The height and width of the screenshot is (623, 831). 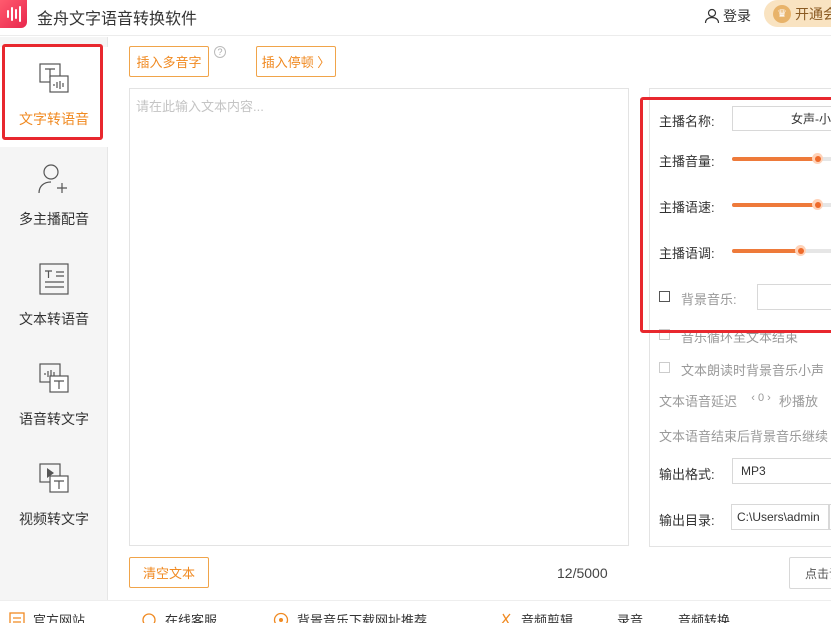 I want to click on lower-bgm-label: 文本朗读时背景音乐小声, so click(x=753, y=370).